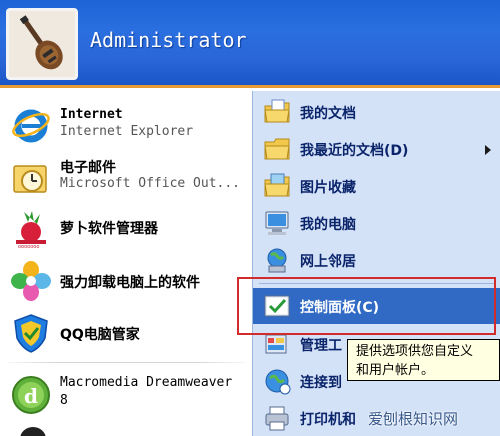  I want to click on username: Administrator, so click(168, 40).